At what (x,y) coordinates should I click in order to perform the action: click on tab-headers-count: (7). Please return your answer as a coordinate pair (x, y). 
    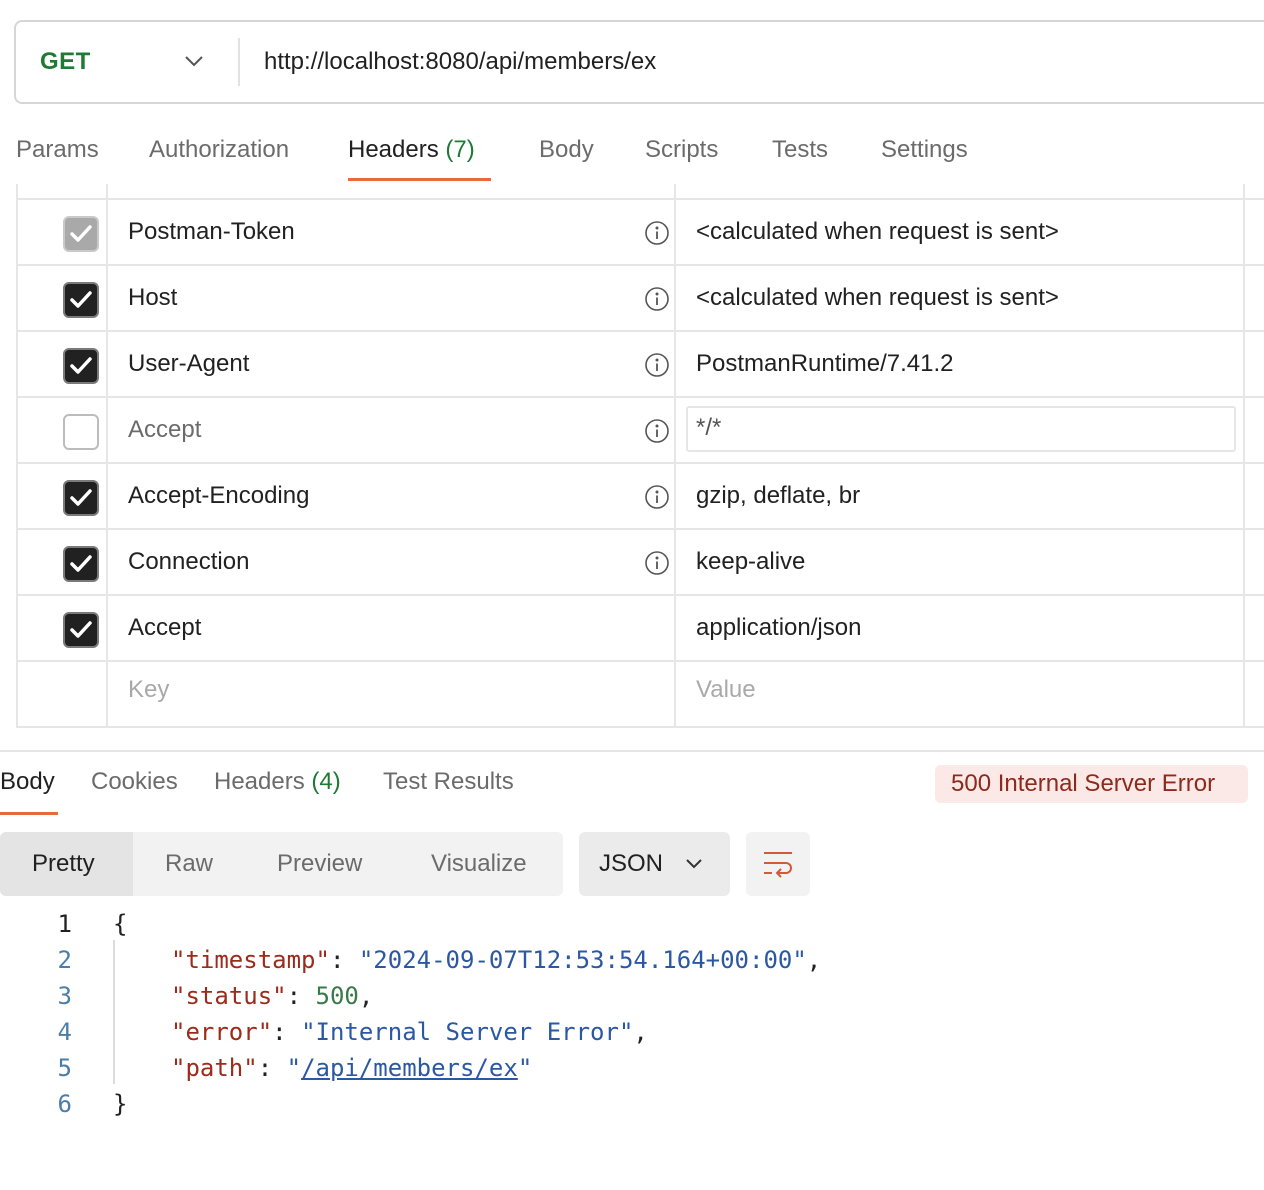
    Looking at the image, I should click on (460, 149).